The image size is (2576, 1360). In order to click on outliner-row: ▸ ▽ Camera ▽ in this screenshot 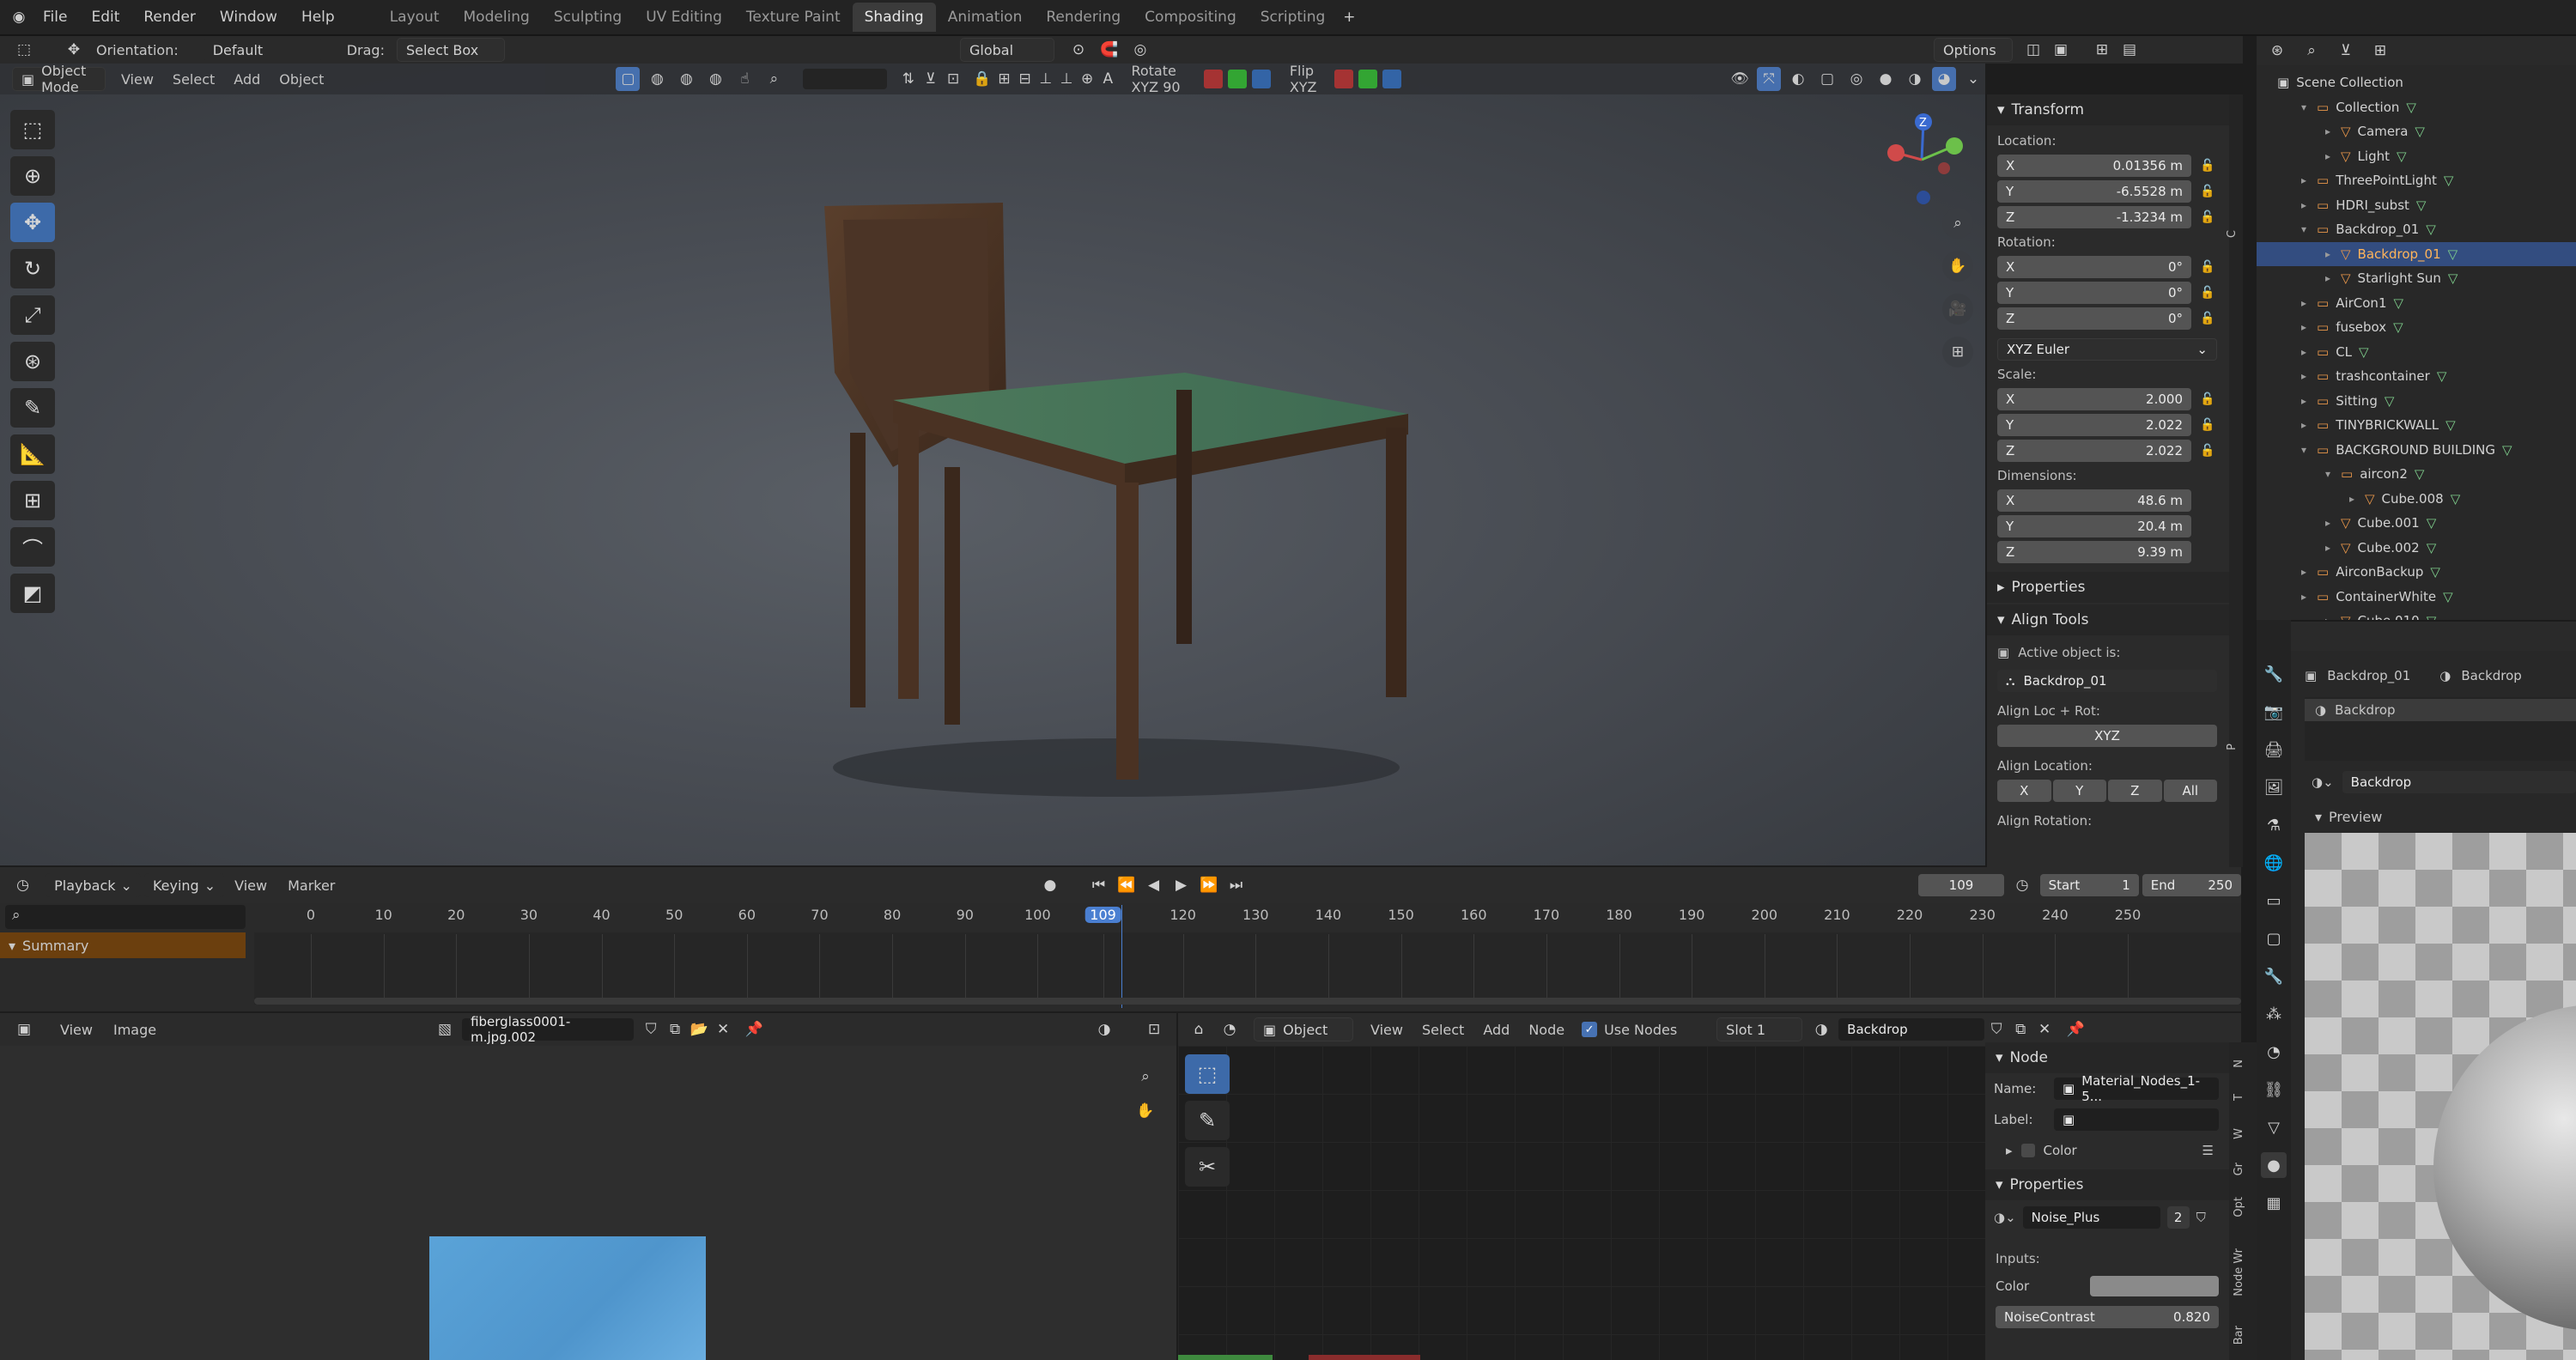, I will do `click(2416, 131)`.